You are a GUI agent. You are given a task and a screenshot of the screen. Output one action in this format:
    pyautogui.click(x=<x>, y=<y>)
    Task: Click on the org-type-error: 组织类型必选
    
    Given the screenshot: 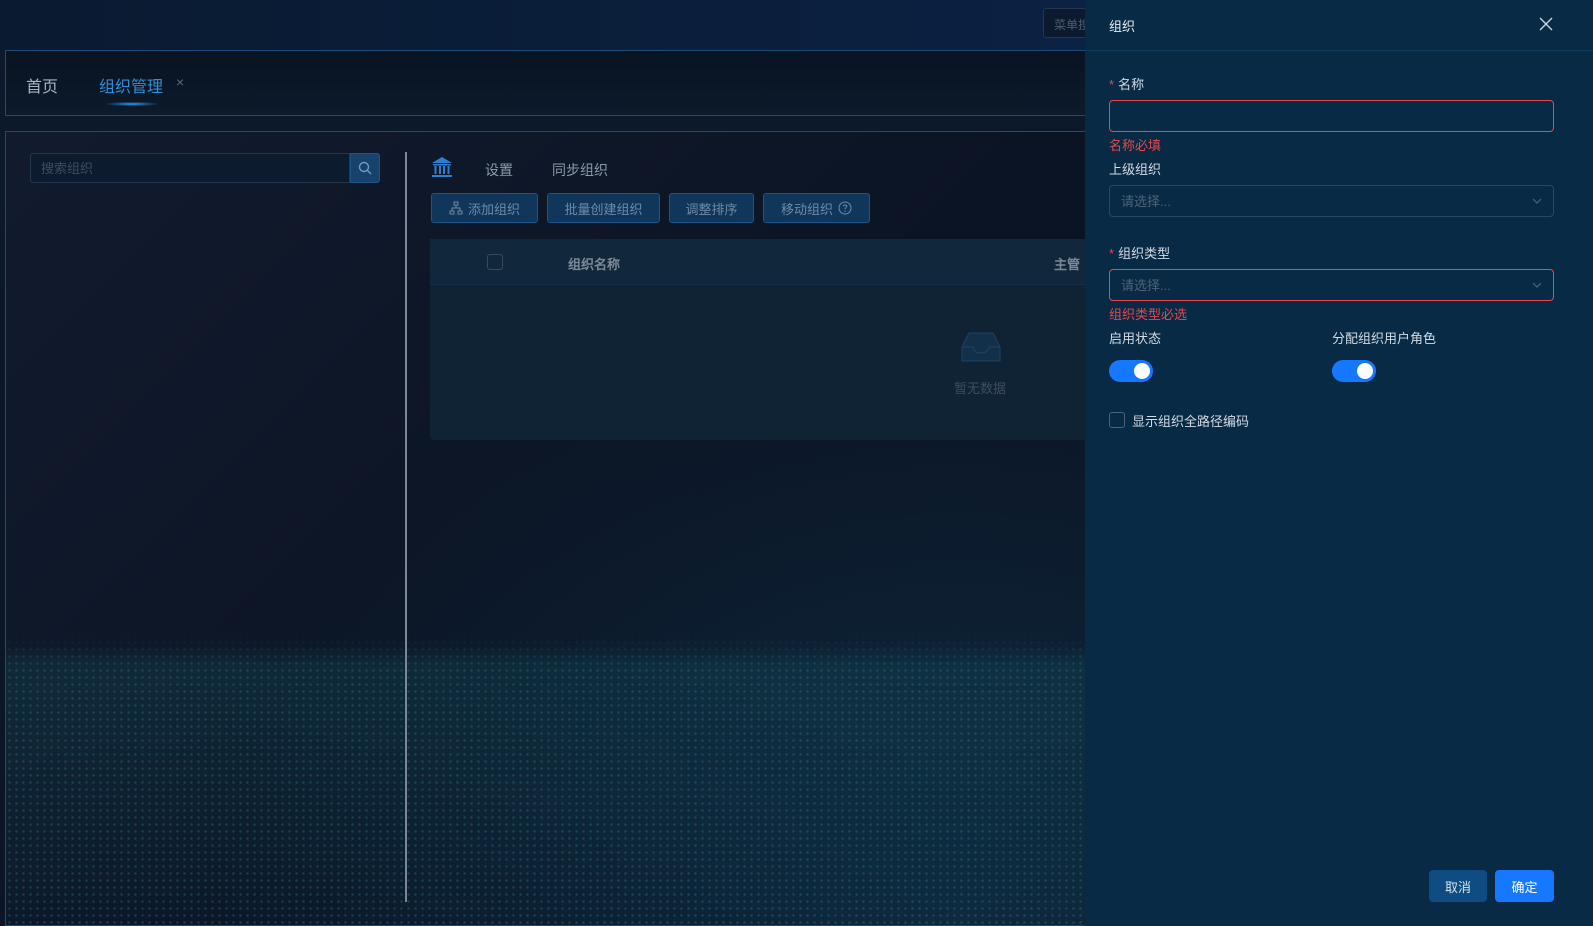 What is the action you would take?
    pyautogui.click(x=1148, y=314)
    